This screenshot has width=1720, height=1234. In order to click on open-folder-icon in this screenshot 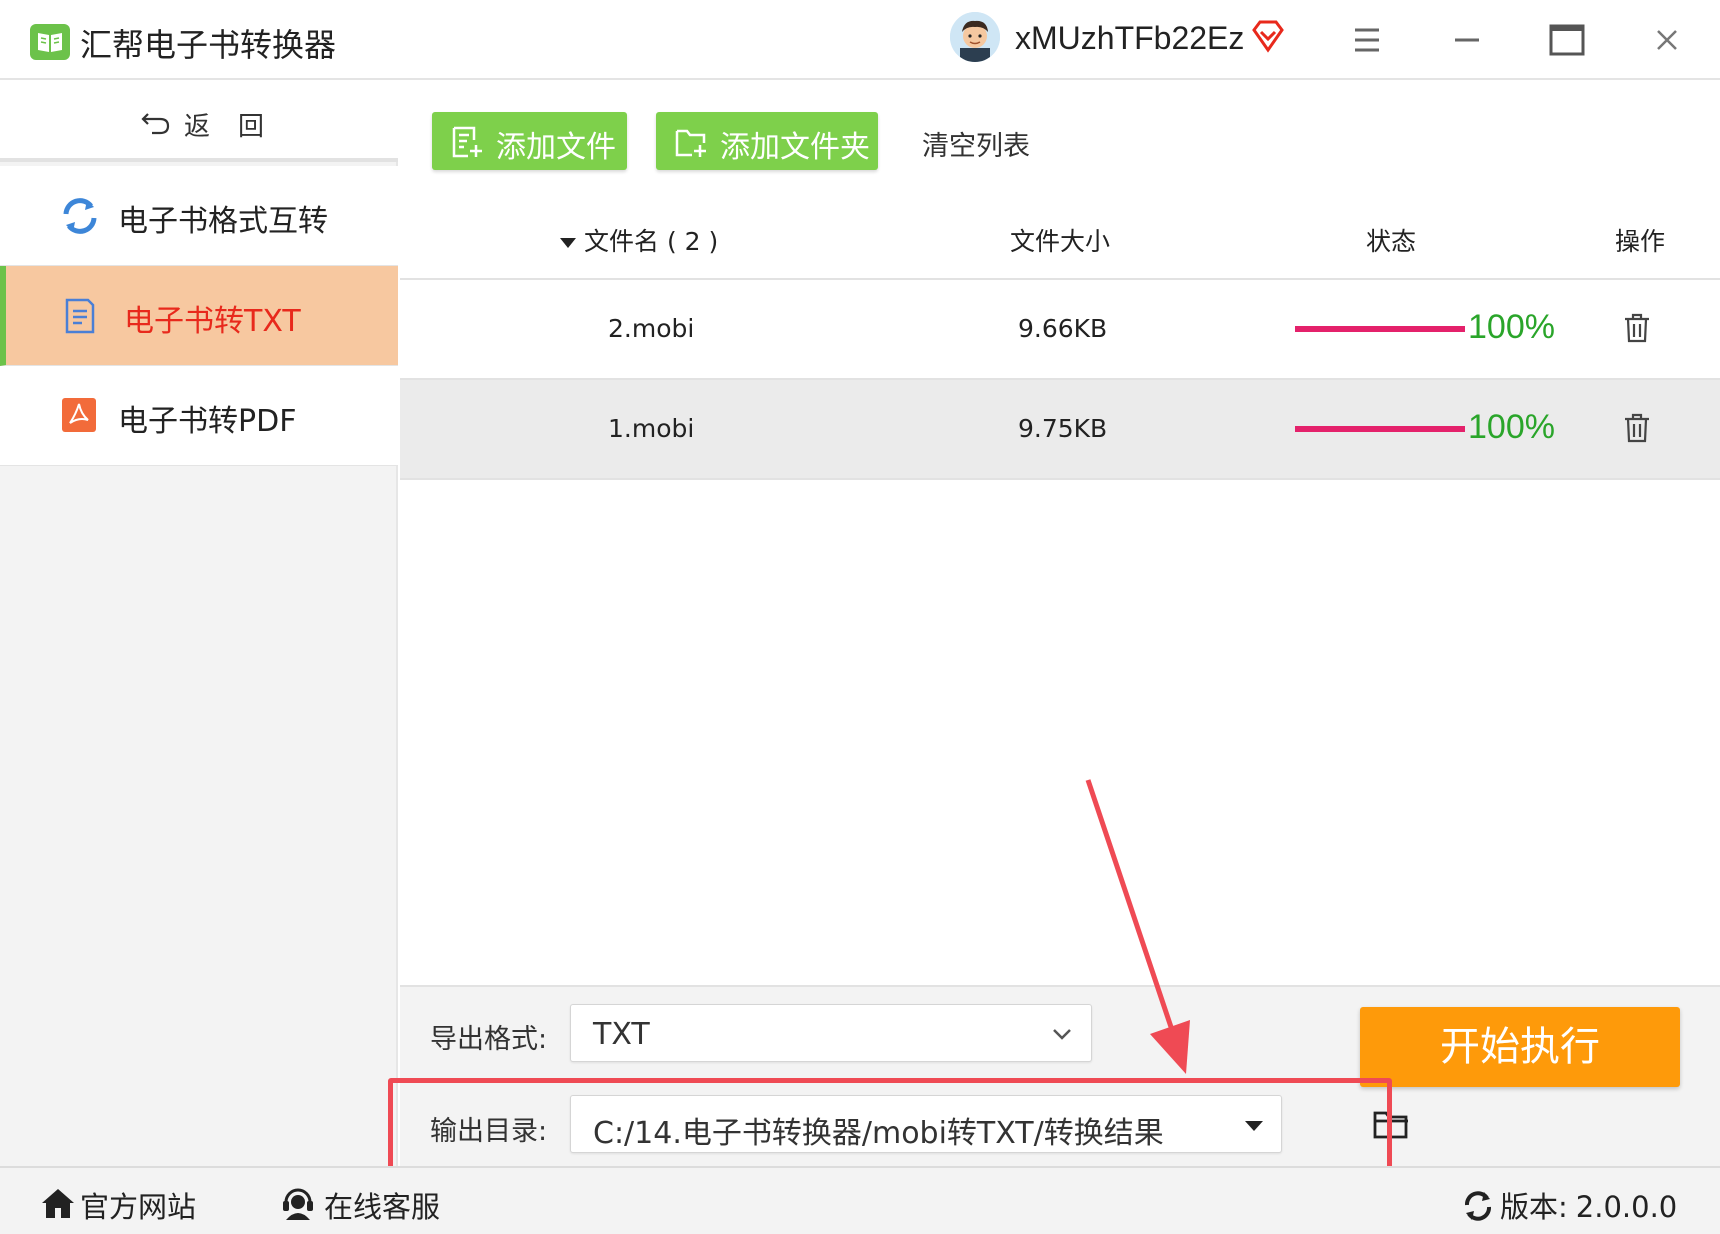, I will do `click(1392, 1126)`.